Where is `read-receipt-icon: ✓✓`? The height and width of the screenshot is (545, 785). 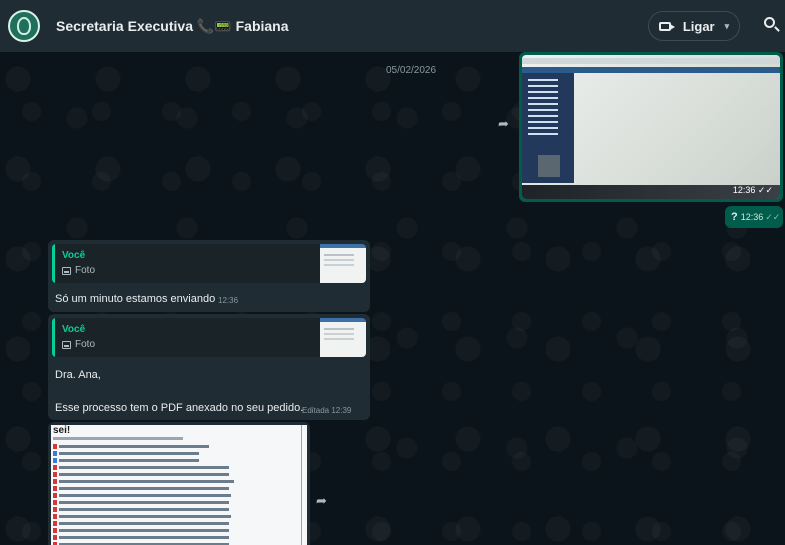
read-receipt-icon: ✓✓ is located at coordinates (773, 216).